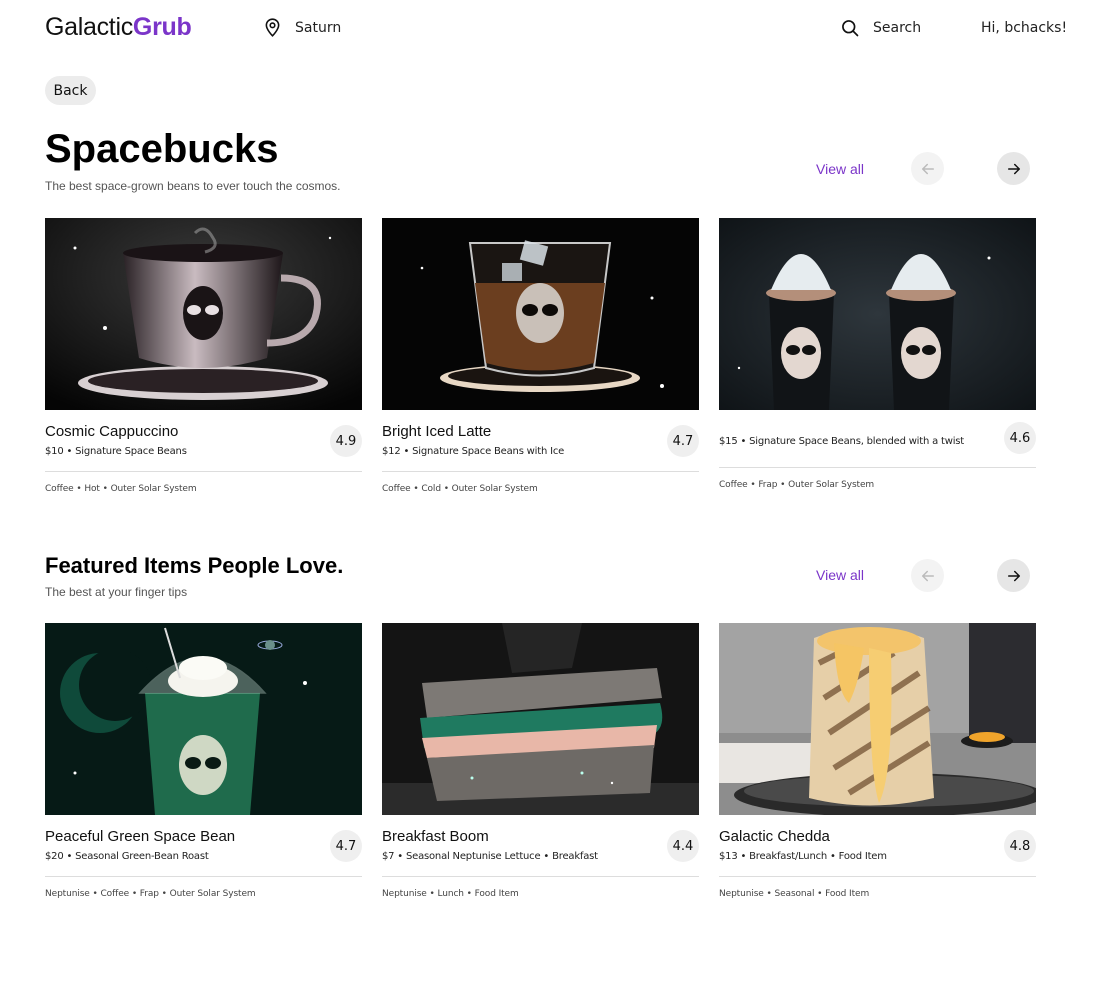 This screenshot has height=993, width=1101. I want to click on item-detail: $20 • Seasonal Green-Bean Roast, so click(127, 856).